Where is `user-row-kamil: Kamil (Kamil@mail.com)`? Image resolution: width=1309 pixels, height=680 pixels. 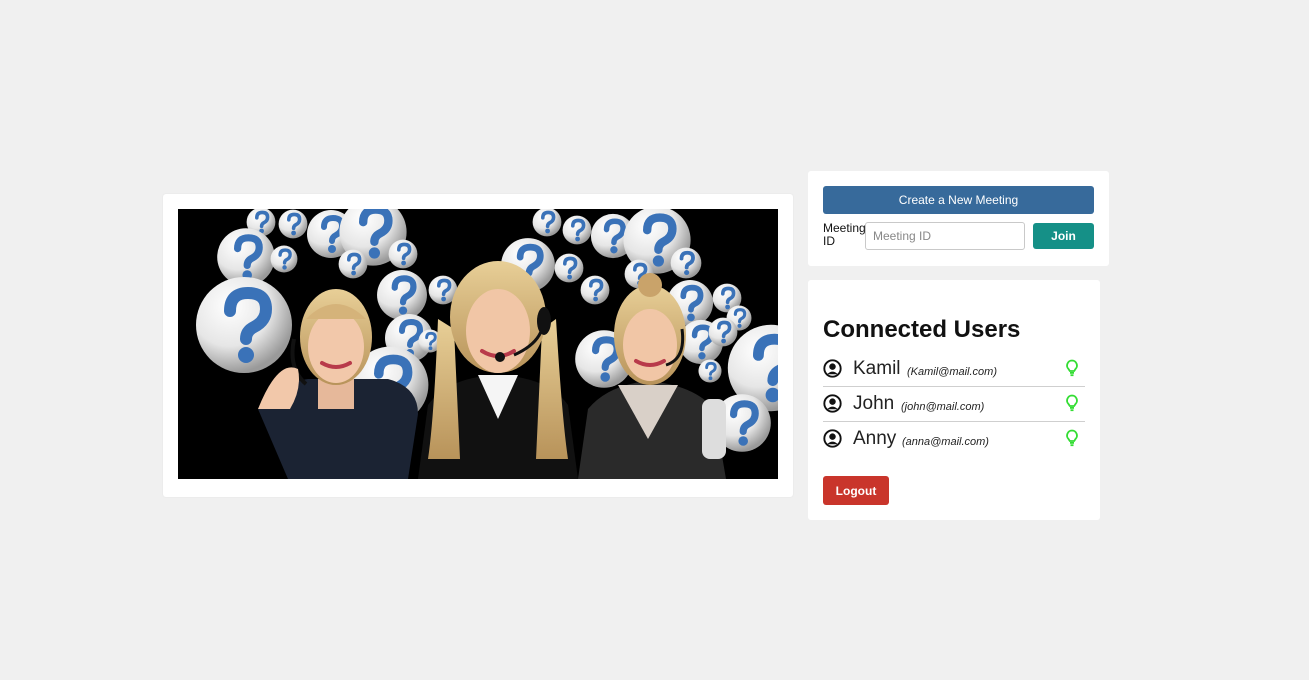 user-row-kamil: Kamil (Kamil@mail.com) is located at coordinates (954, 369).